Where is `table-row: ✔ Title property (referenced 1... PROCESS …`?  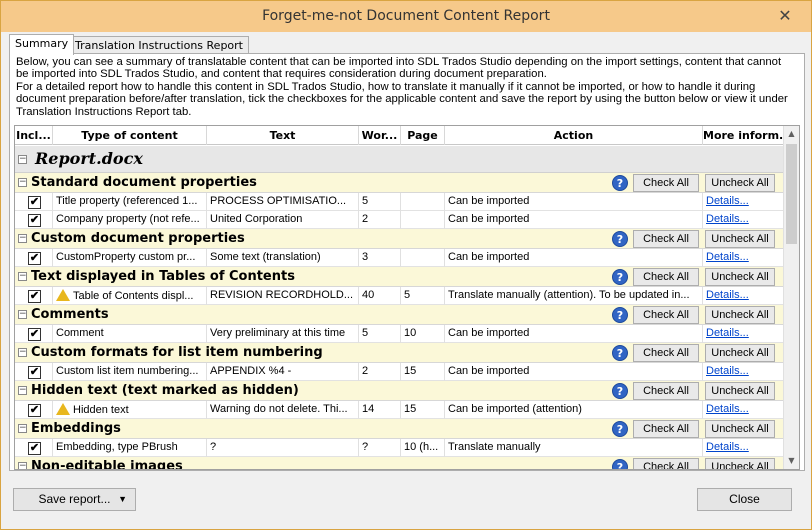 table-row: ✔ Title property (referenced 1... PROCESS … is located at coordinates (400, 202).